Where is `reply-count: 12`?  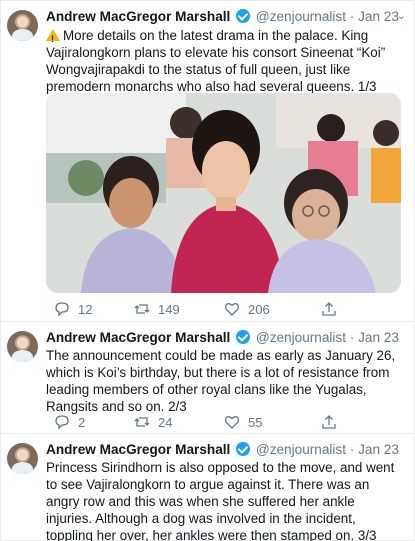 reply-count: 12 is located at coordinates (85, 309).